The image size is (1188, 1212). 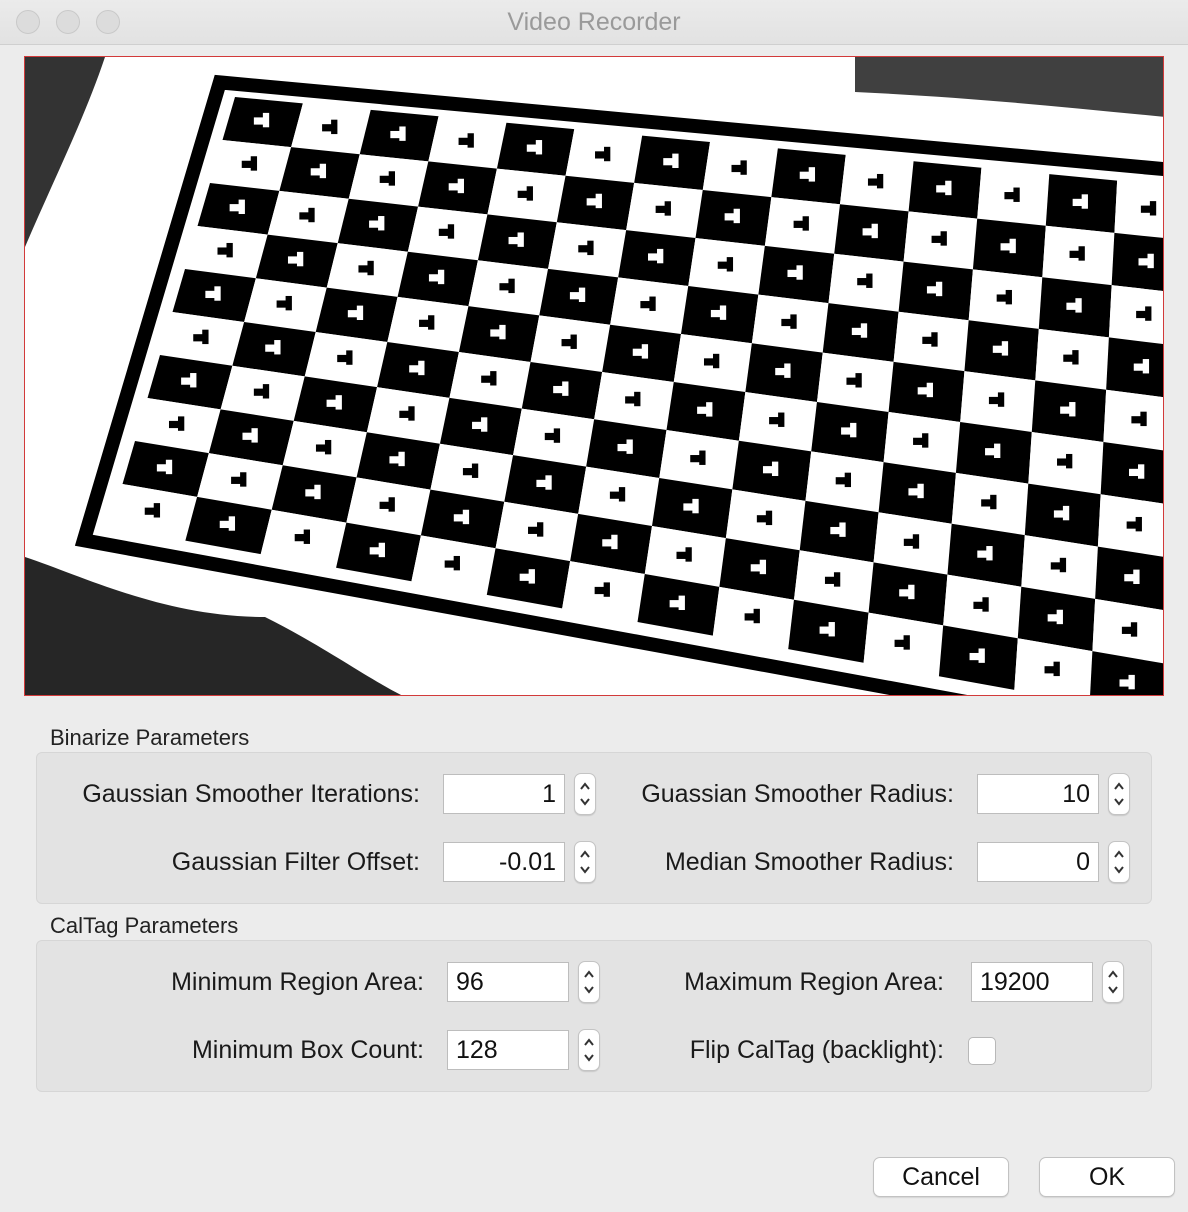 What do you see at coordinates (508, 982) in the screenshot?
I see `min-region-area-input: 96` at bounding box center [508, 982].